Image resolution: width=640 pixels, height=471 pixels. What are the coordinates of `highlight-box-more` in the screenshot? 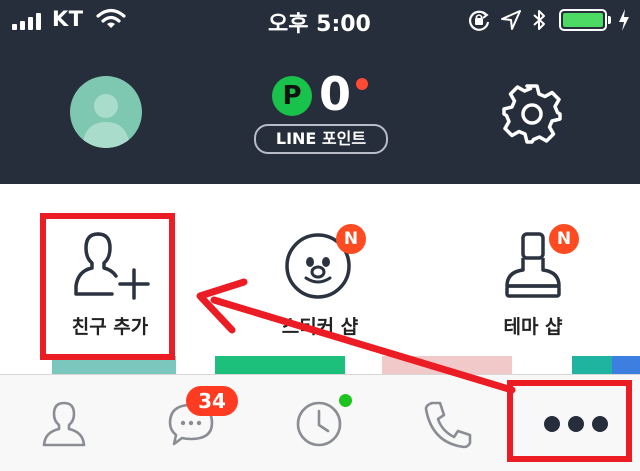 It's located at (569, 421).